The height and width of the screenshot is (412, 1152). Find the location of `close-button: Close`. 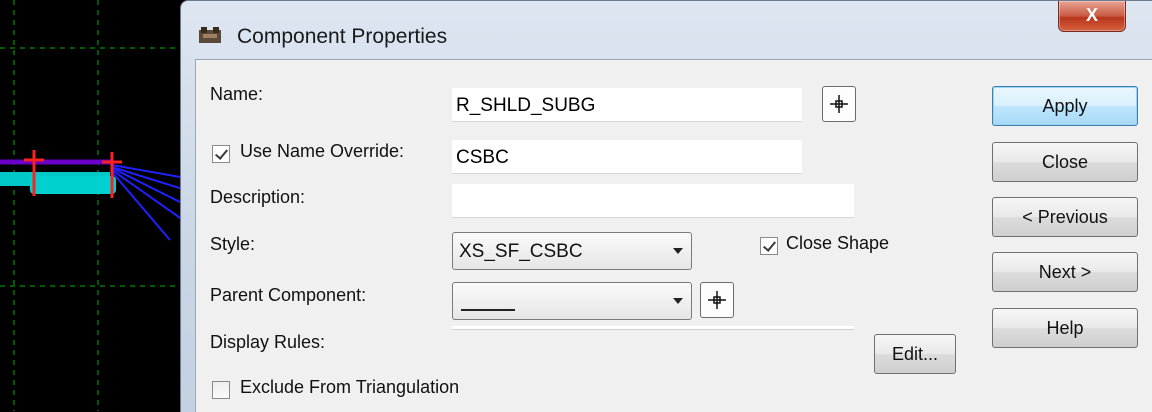

close-button: Close is located at coordinates (1065, 162).